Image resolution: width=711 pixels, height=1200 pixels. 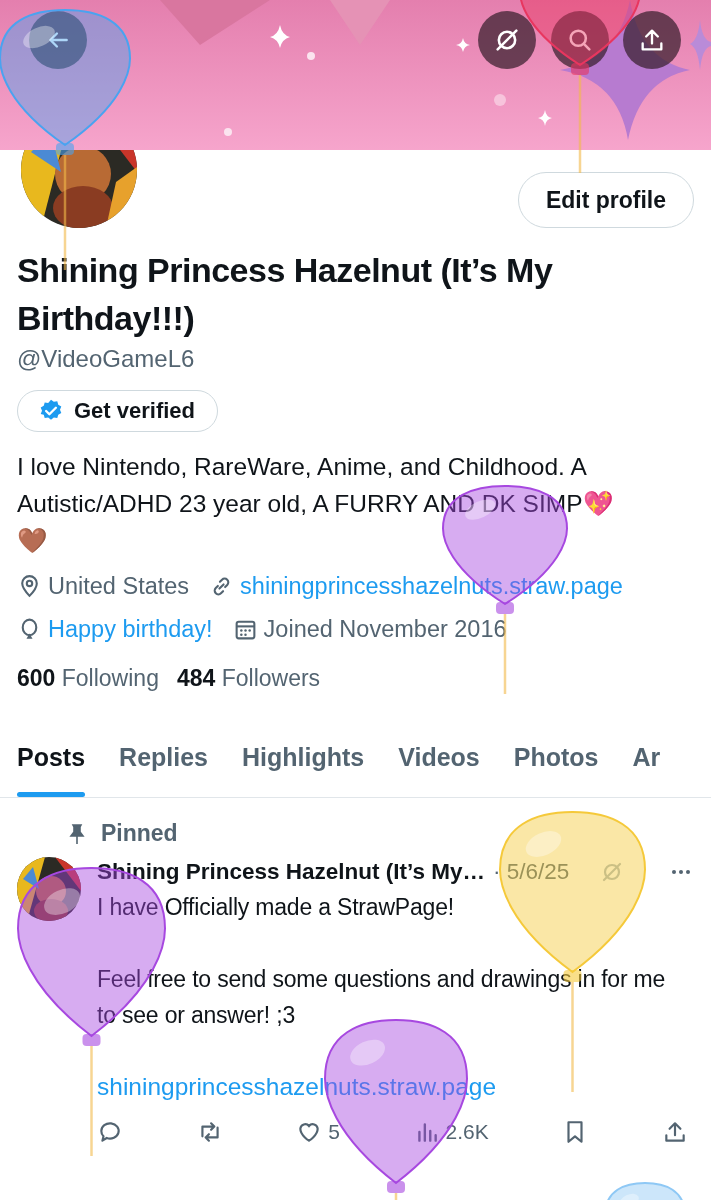 What do you see at coordinates (334, 1132) in the screenshot?
I see `like-count: 5` at bounding box center [334, 1132].